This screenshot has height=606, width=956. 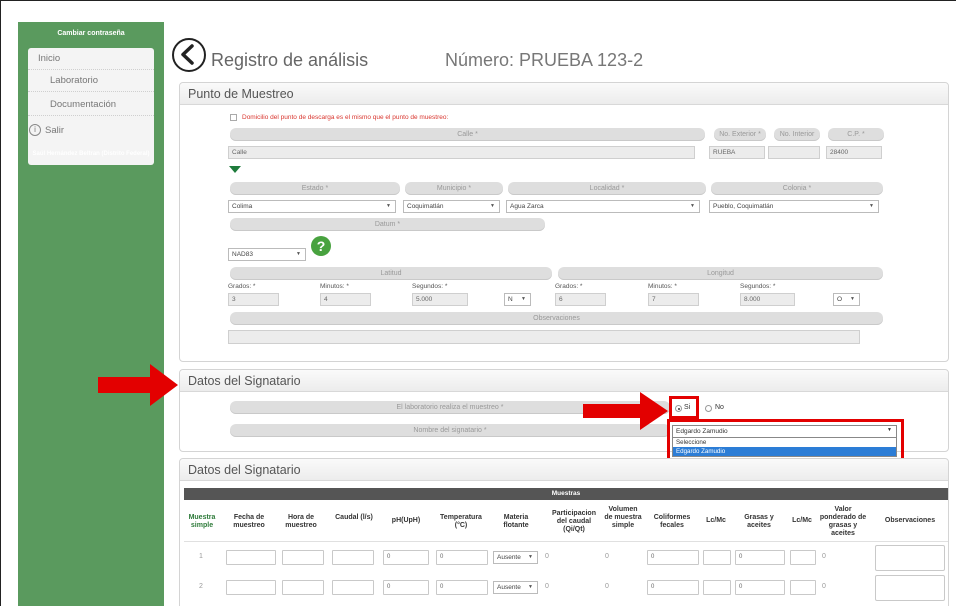 I want to click on sidebar-item-documentacion: Documentación, so click(x=91, y=105).